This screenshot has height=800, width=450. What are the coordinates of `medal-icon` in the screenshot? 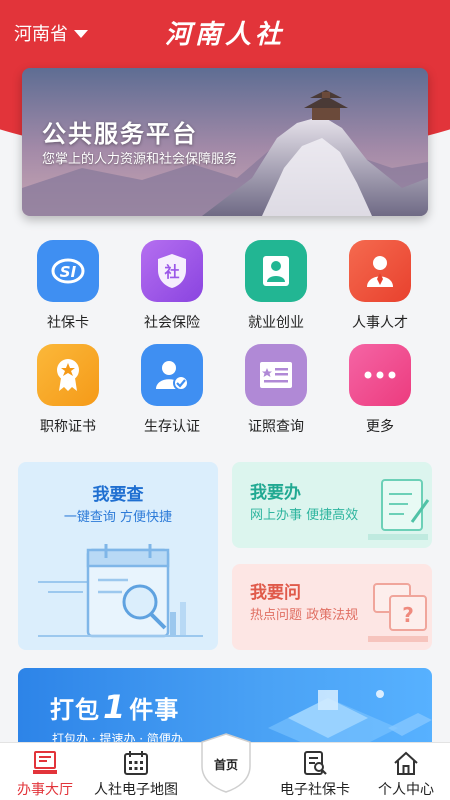 It's located at (68, 375).